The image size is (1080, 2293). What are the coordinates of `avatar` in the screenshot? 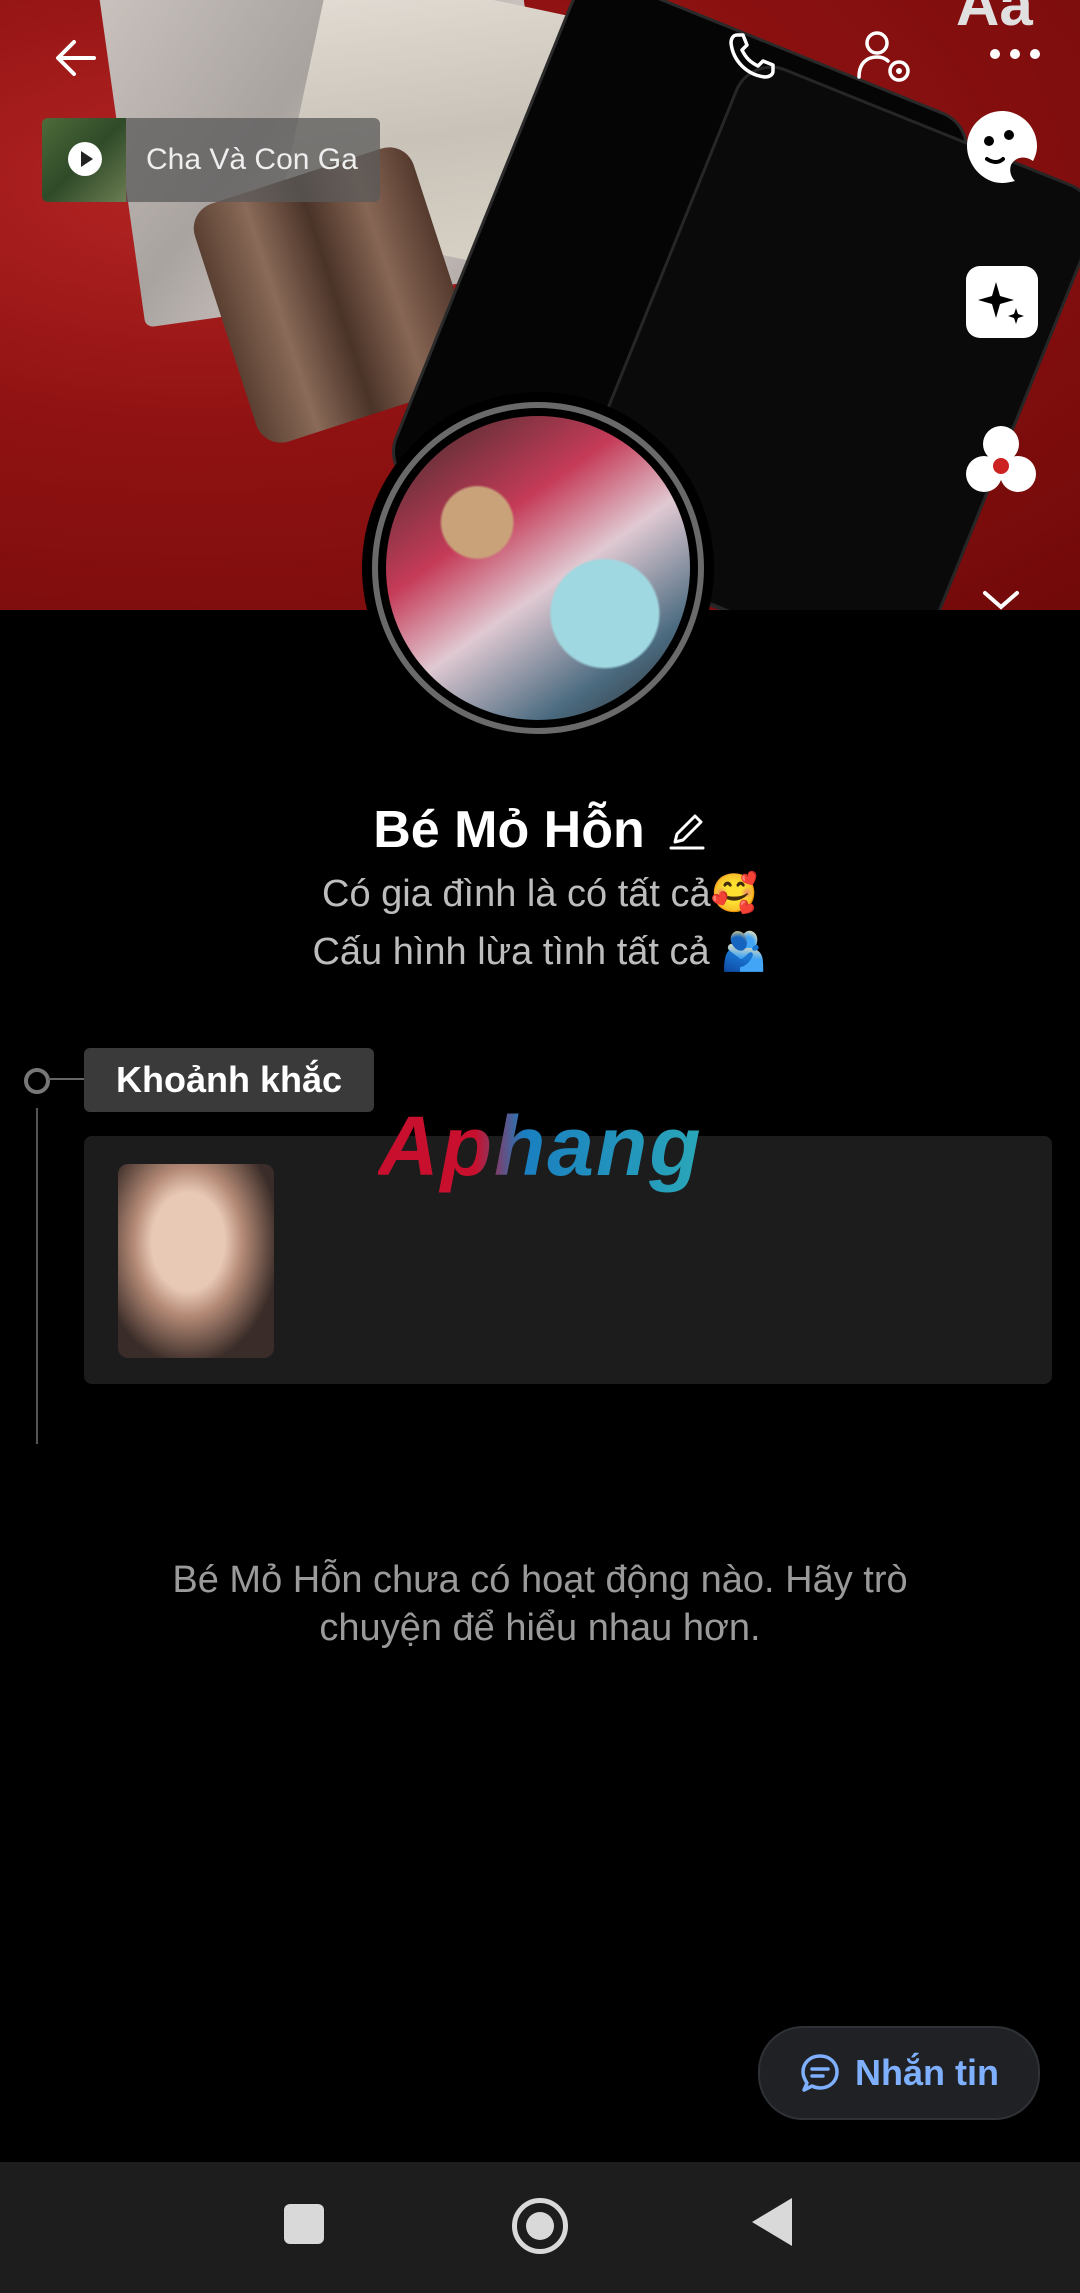 It's located at (538, 568).